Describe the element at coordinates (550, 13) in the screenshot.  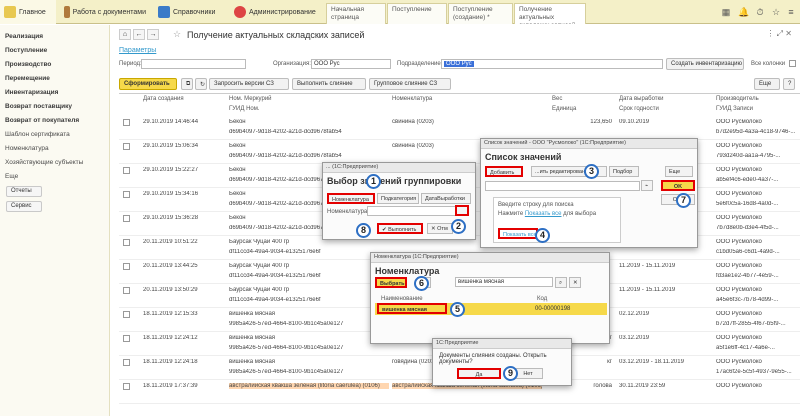
I see `doc-tab-current: Получение актуальных складских записей` at that location.